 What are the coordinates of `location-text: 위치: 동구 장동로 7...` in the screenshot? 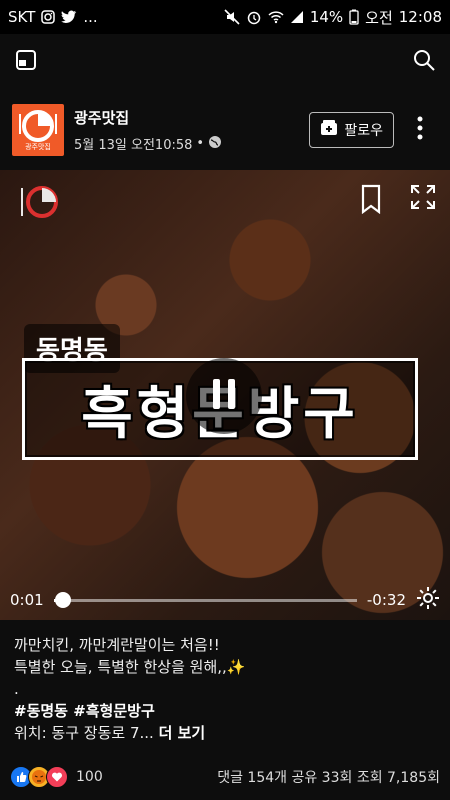 It's located at (84, 733).